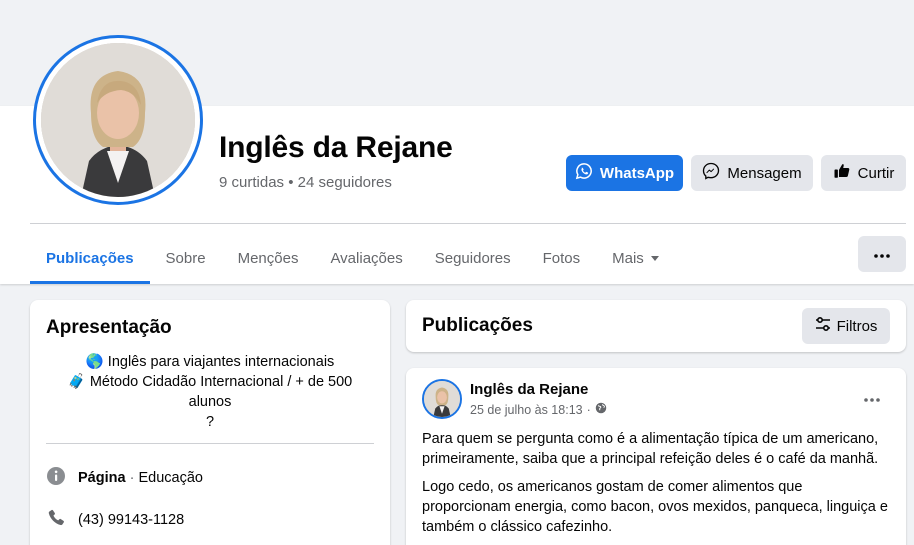 This screenshot has width=914, height=545. What do you see at coordinates (637, 173) in the screenshot?
I see `whatsapp-label: WhatsApp` at bounding box center [637, 173].